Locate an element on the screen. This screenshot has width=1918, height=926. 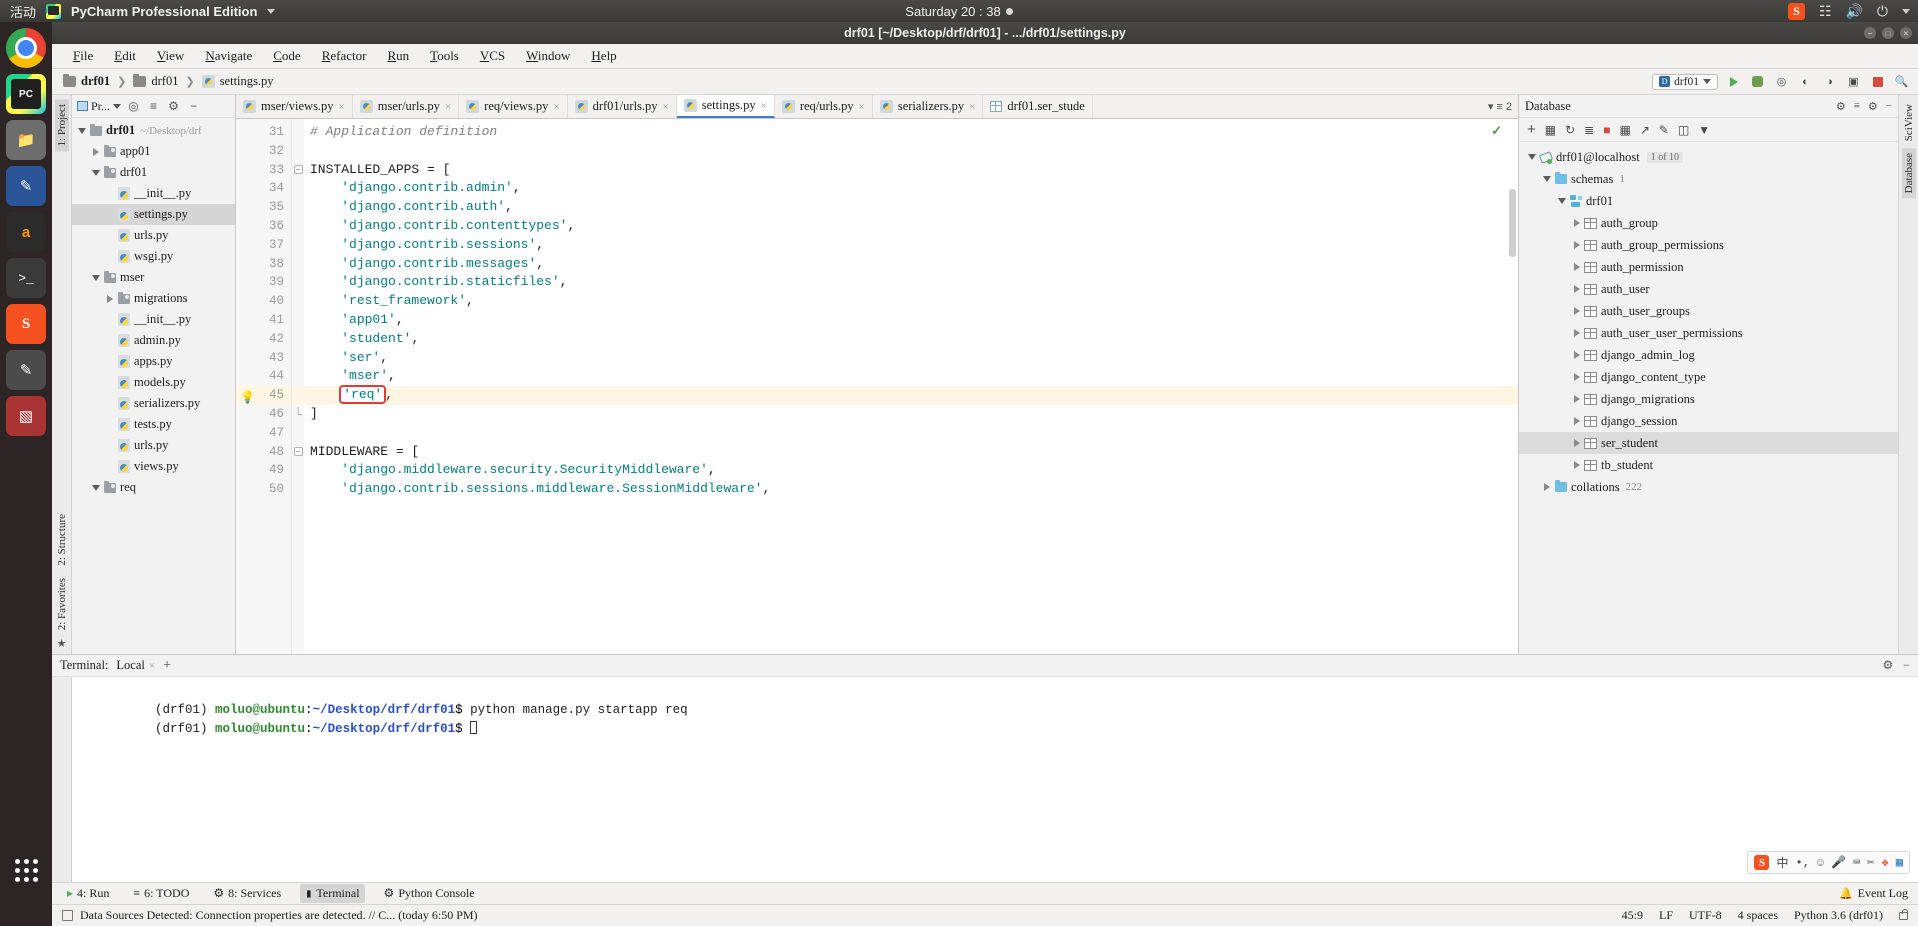
database-tree-item: auth_group_permissions is located at coordinates (1708, 245).